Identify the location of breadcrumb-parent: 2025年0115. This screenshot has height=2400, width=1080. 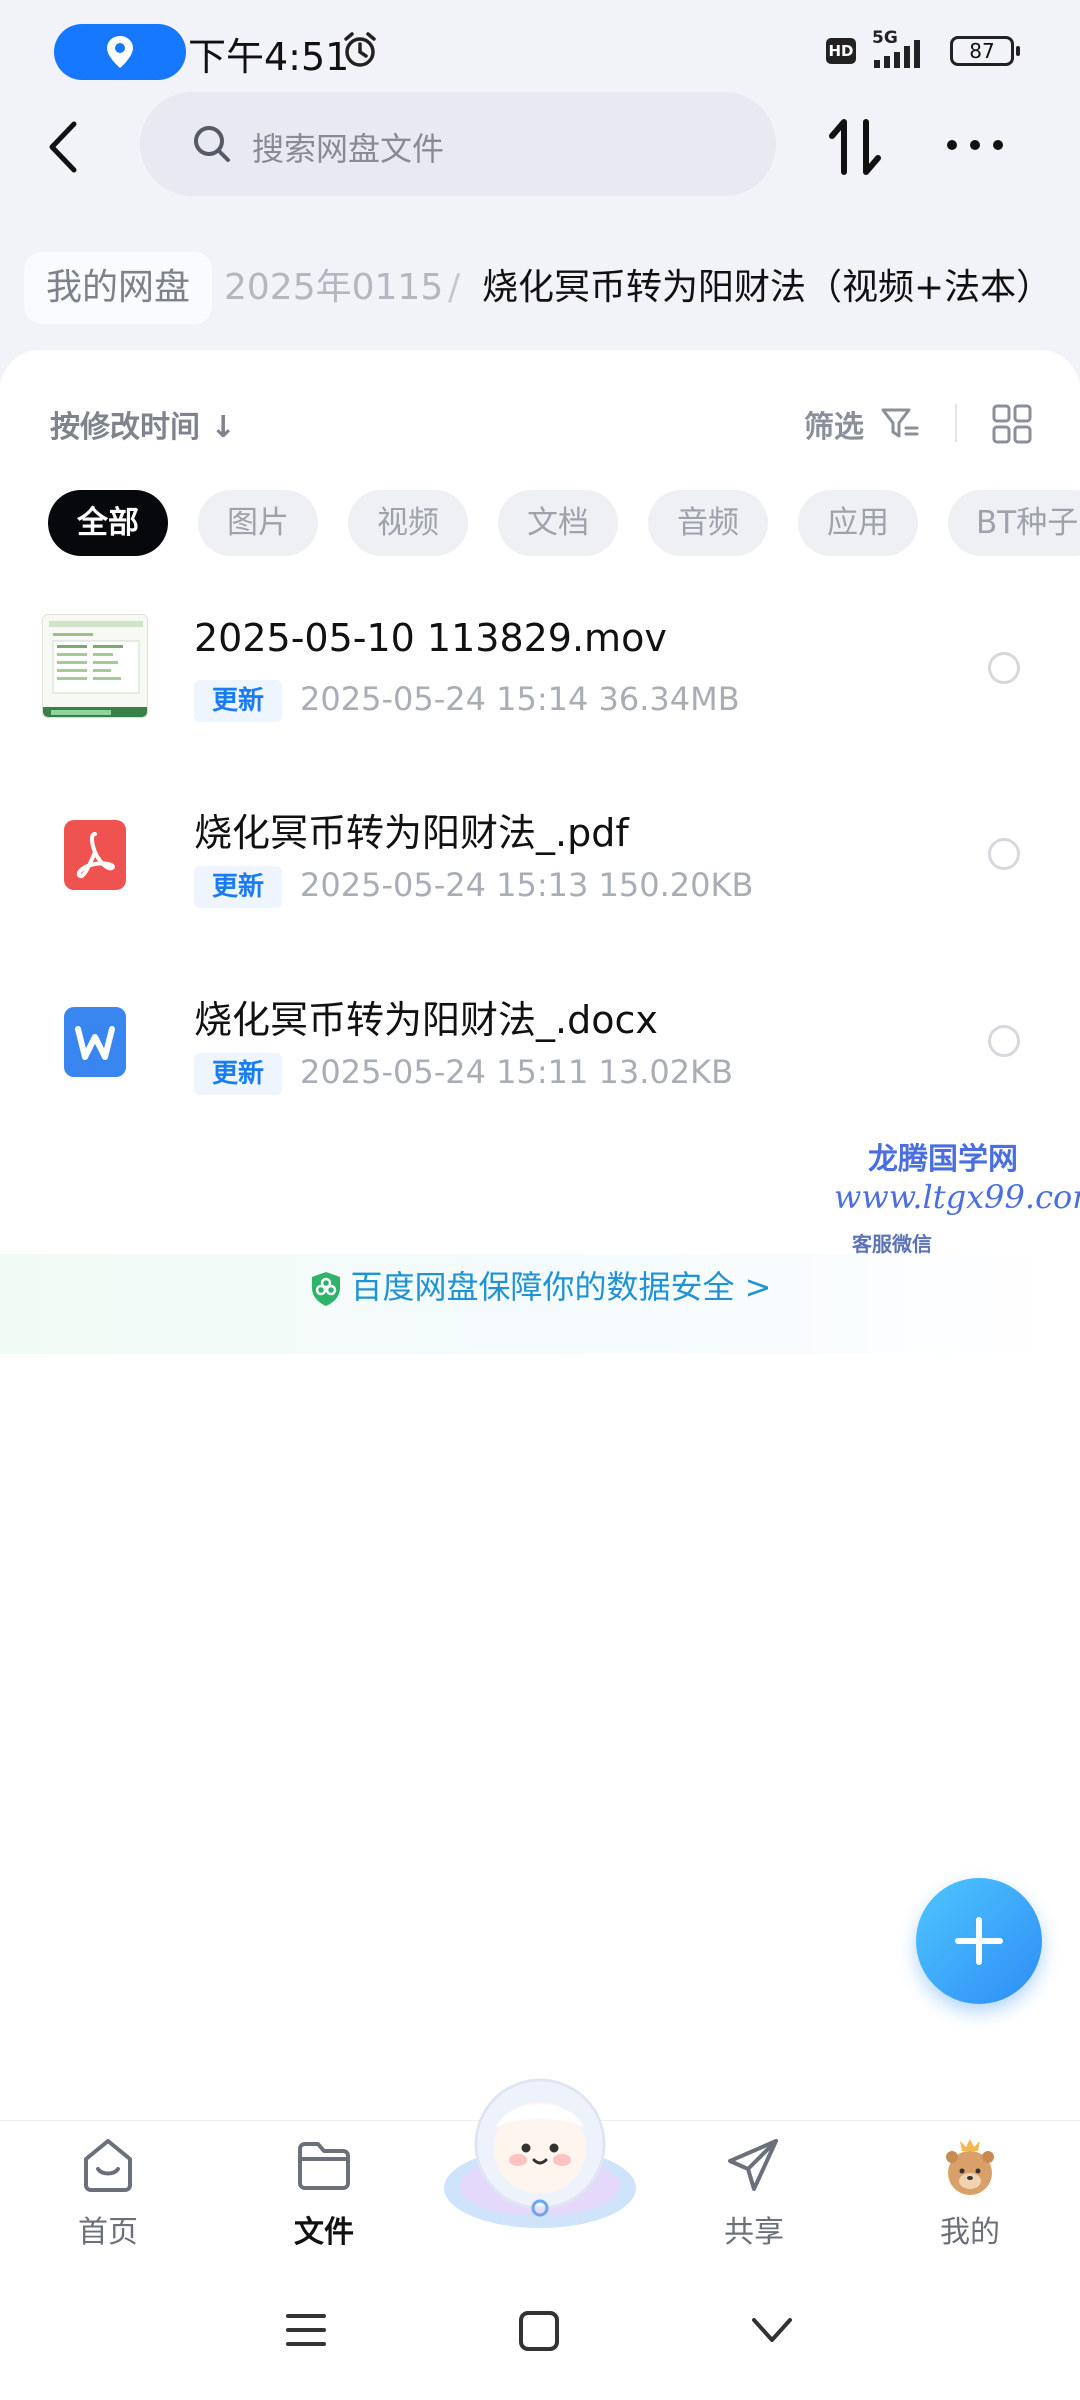
(333, 288).